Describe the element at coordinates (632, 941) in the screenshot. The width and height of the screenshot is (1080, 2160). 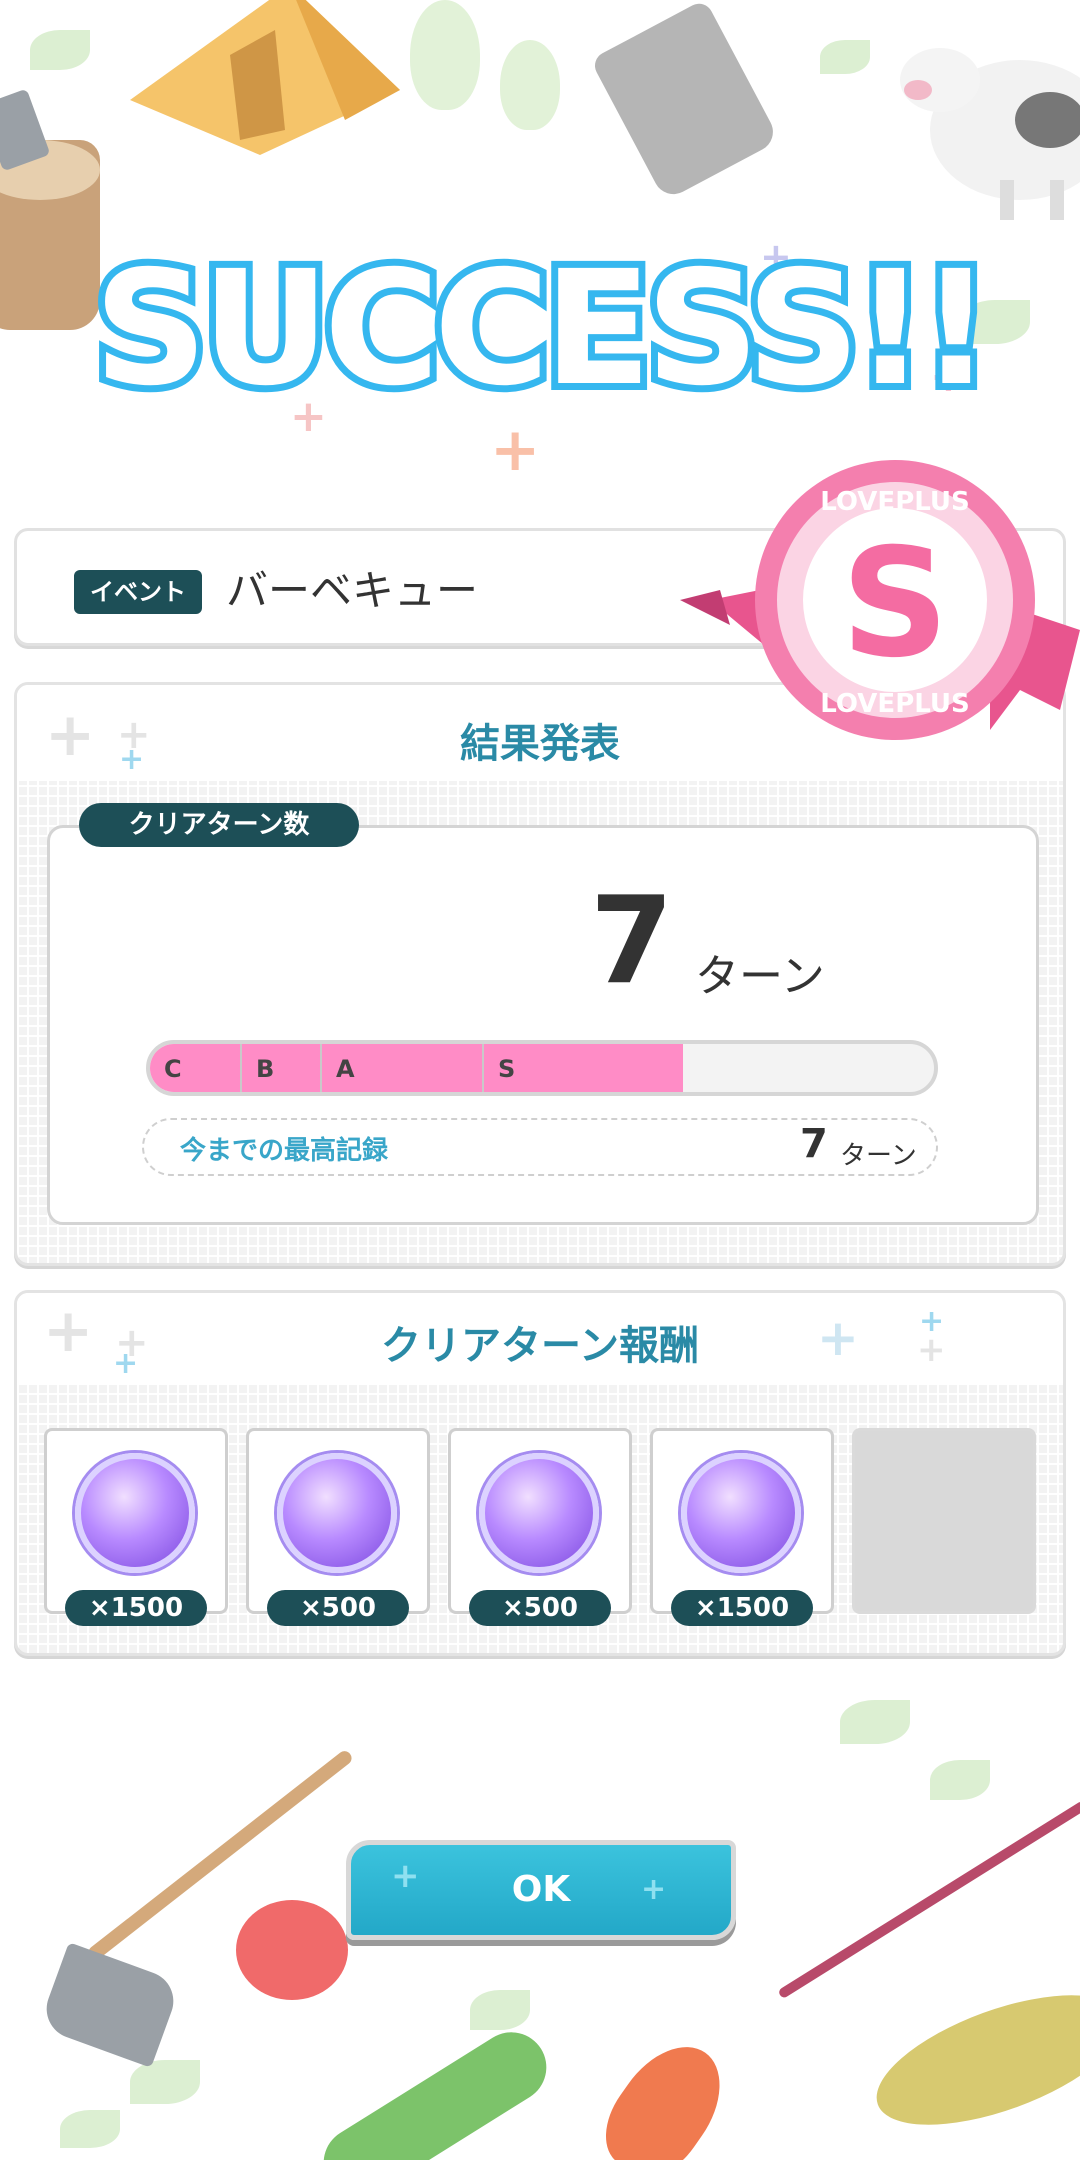
I see `clear-turn-count: 7` at that location.